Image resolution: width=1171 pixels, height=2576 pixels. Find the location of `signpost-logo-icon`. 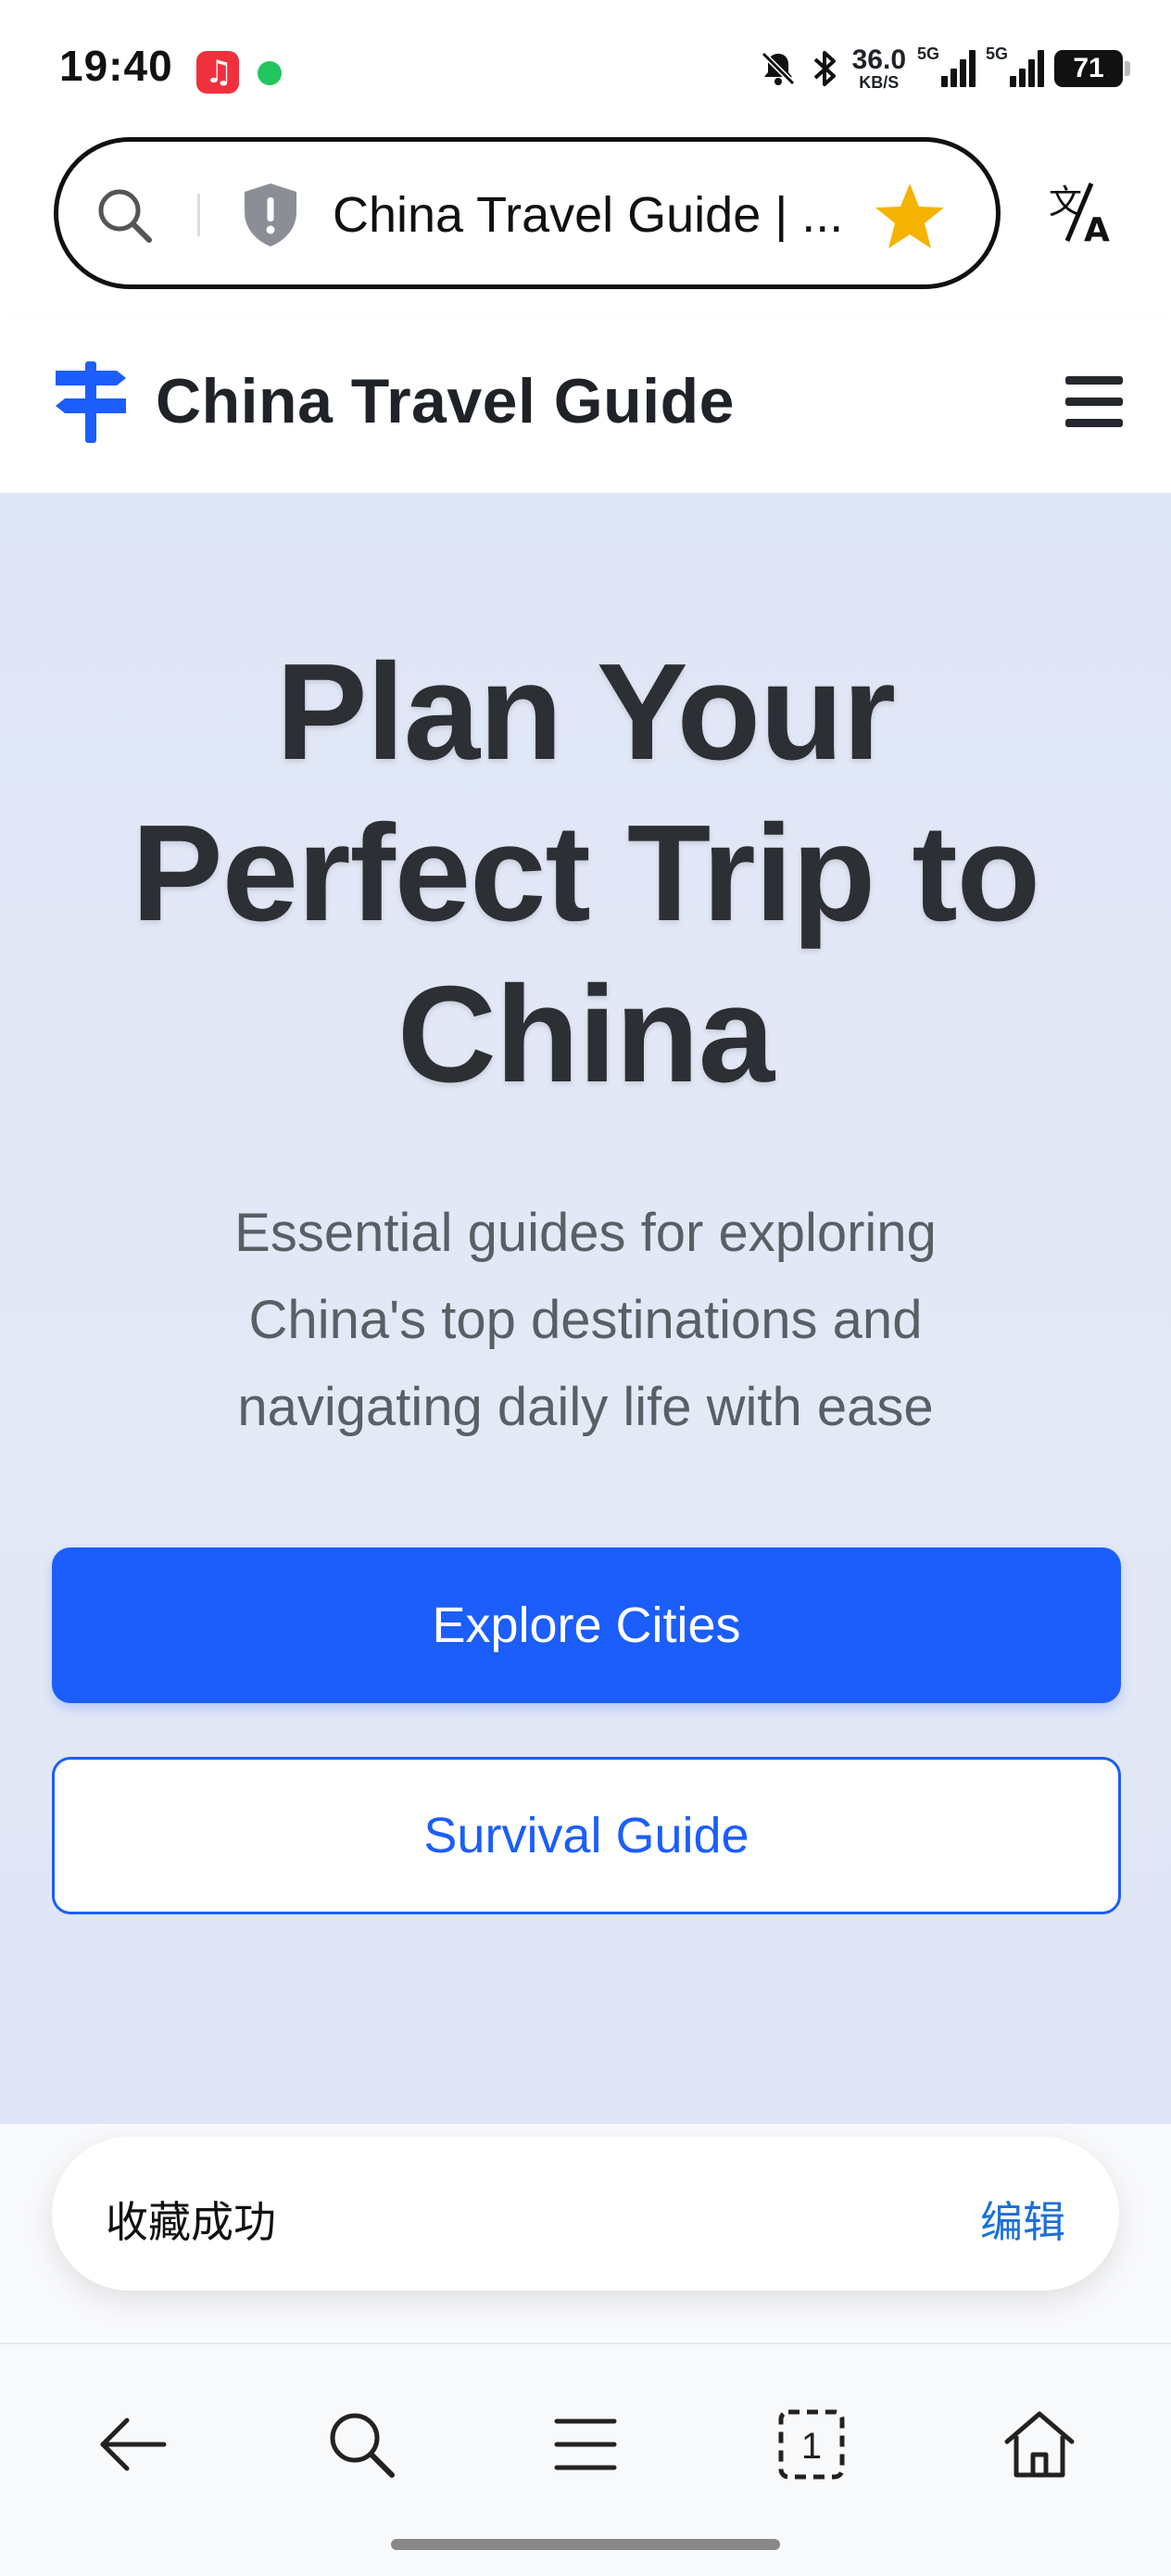

signpost-logo-icon is located at coordinates (91, 402).